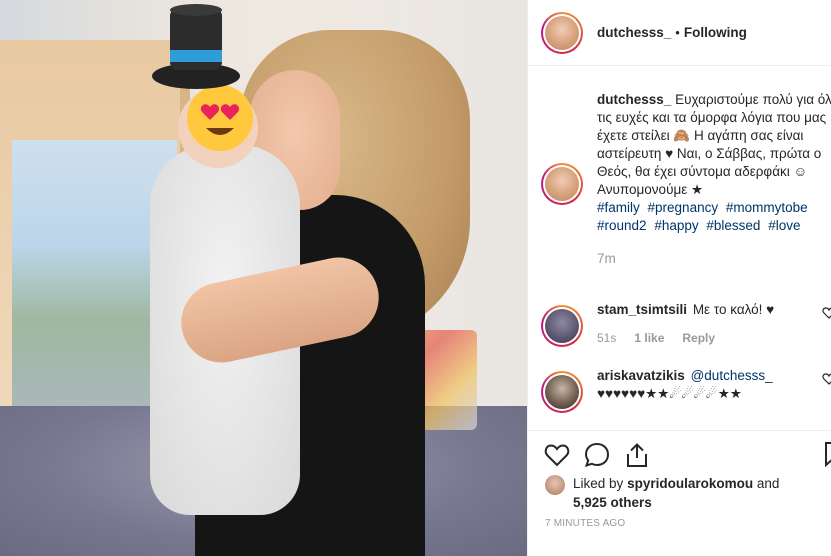 Image resolution: width=831 pixels, height=556 pixels. What do you see at coordinates (690, 483) in the screenshot?
I see `liker-username: spyridoularokomou` at bounding box center [690, 483].